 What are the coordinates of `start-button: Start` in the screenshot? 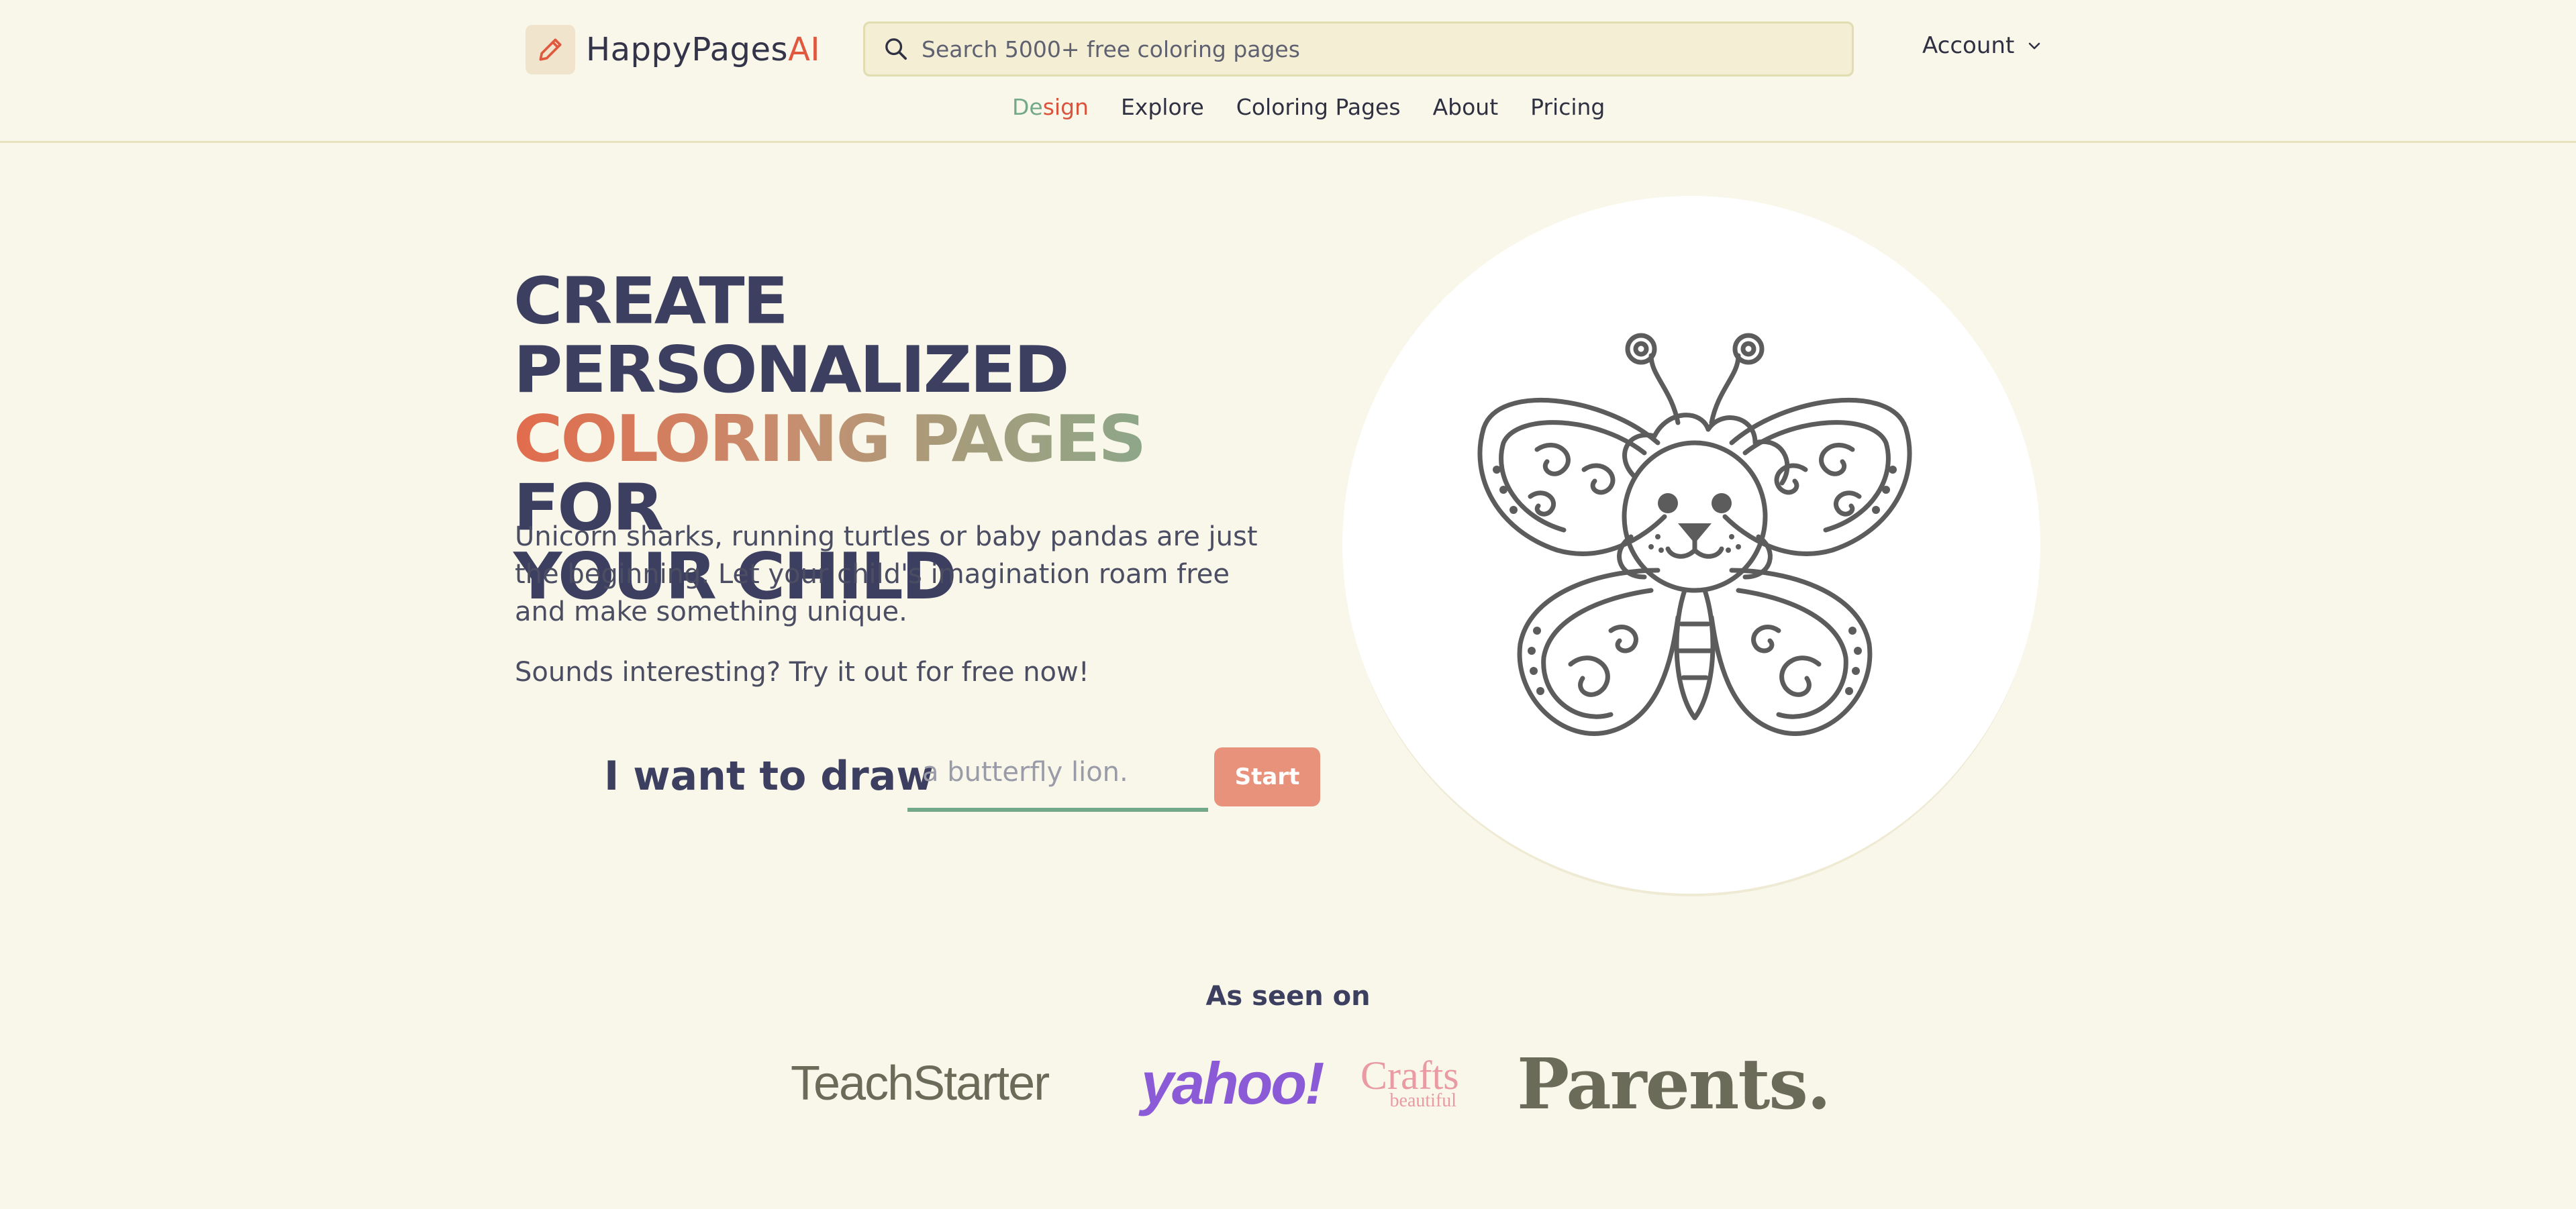 It's located at (1267, 776).